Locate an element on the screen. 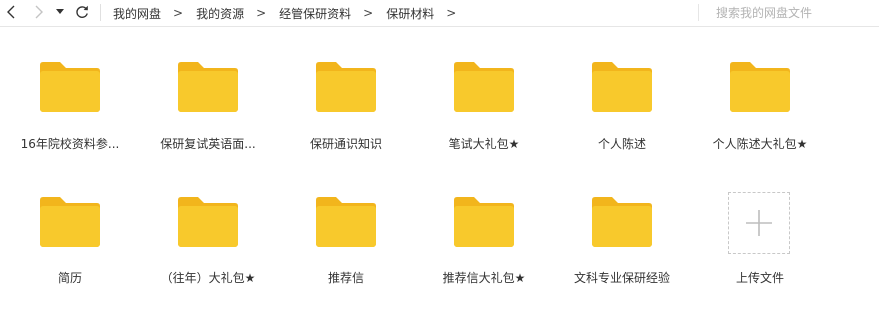 The width and height of the screenshot is (879, 317). history-dropdown-button is located at coordinates (60, 12).